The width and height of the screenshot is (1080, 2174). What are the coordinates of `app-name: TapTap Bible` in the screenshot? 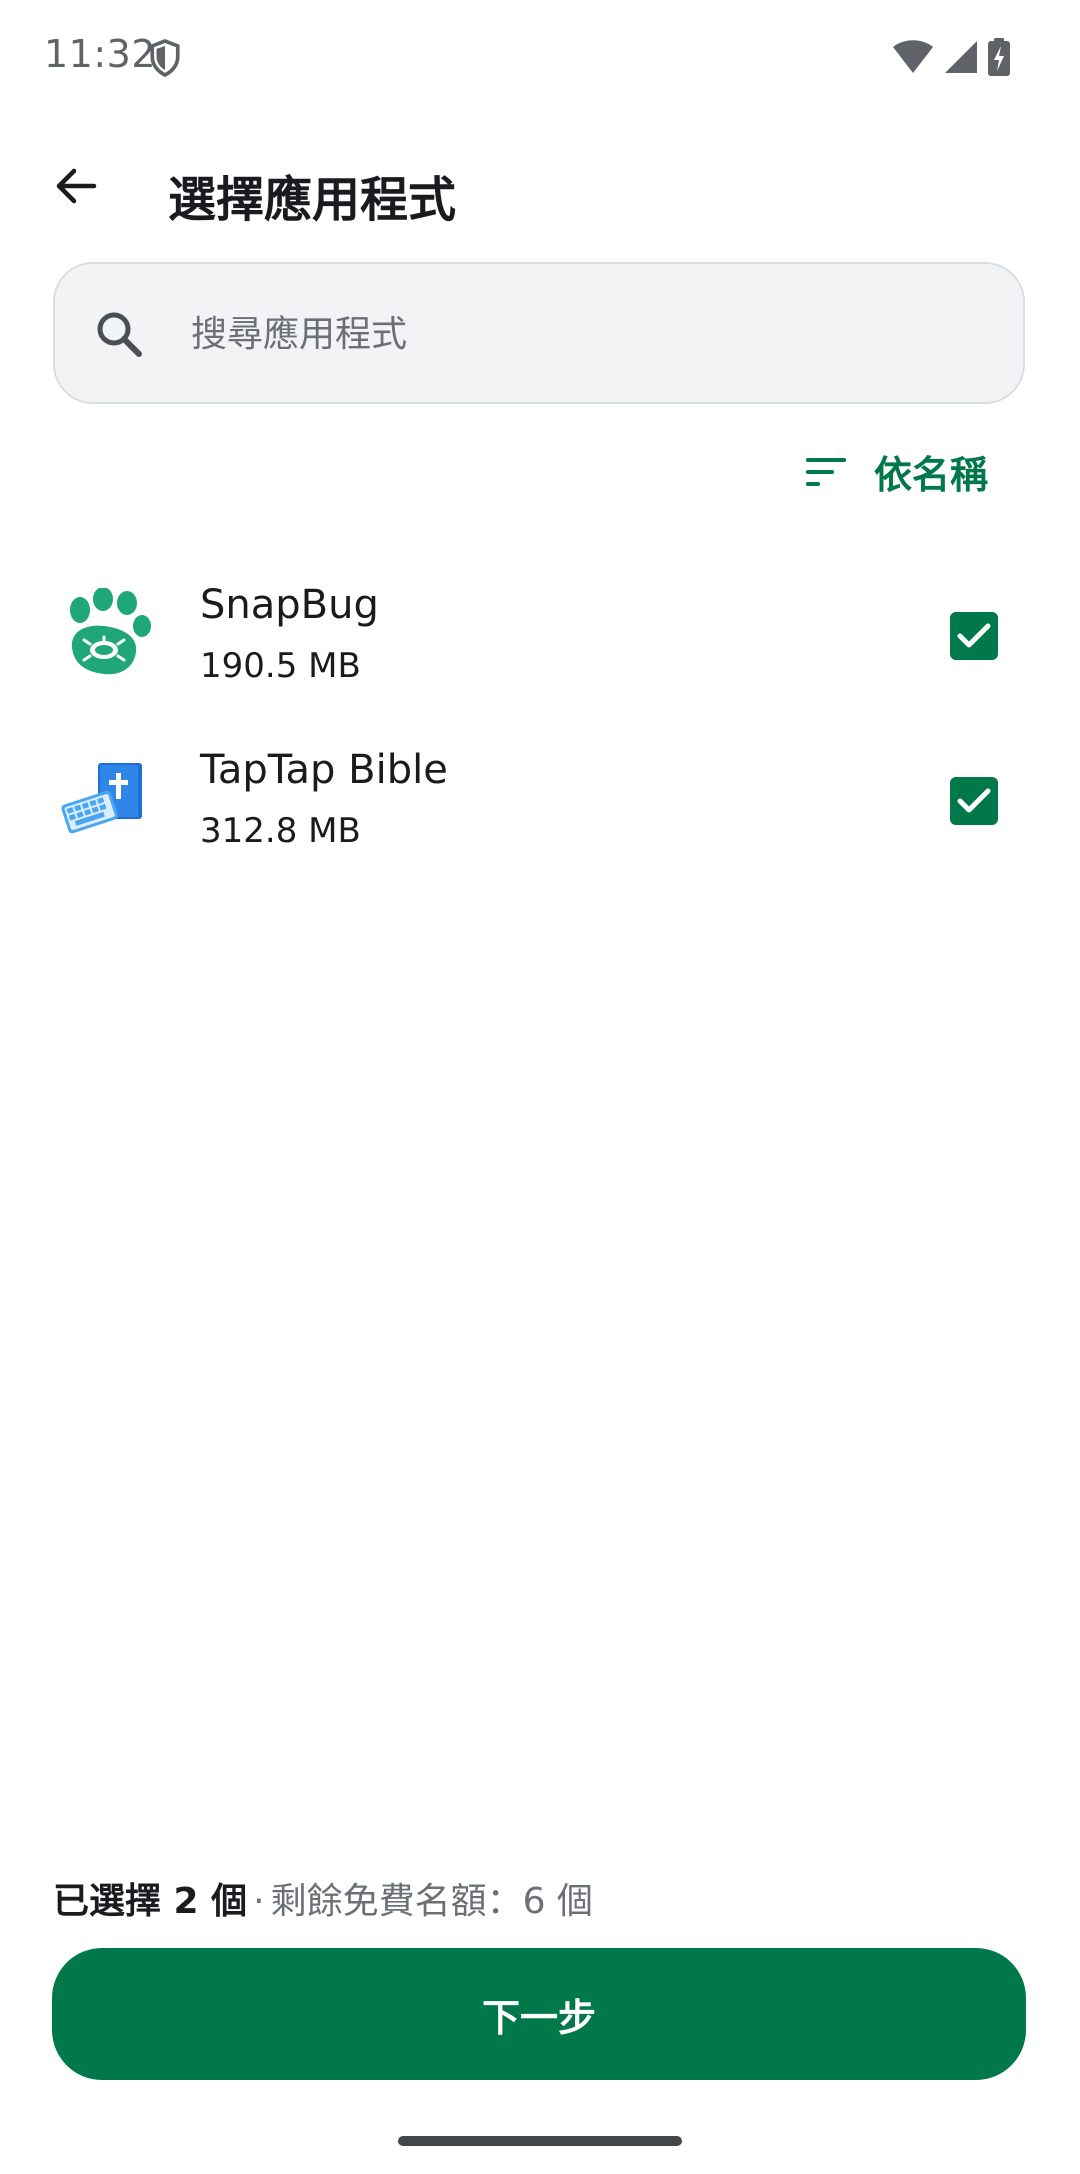 It's located at (324, 770).